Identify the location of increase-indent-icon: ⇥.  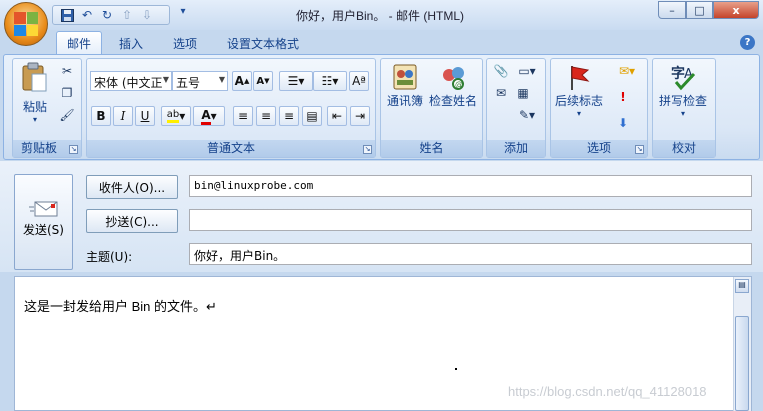
(360, 116).